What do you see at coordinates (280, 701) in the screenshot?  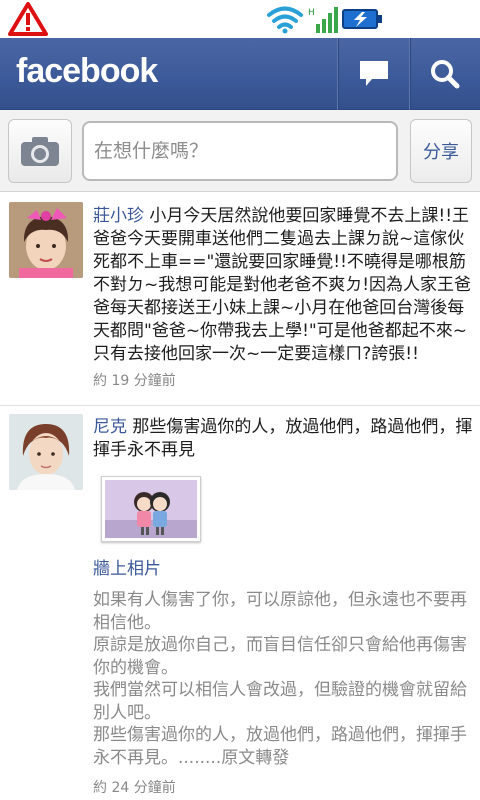 I see `caption-line: 我們當然可以相信人會改過，但驗證的機會就留給別人吧。` at bounding box center [280, 701].